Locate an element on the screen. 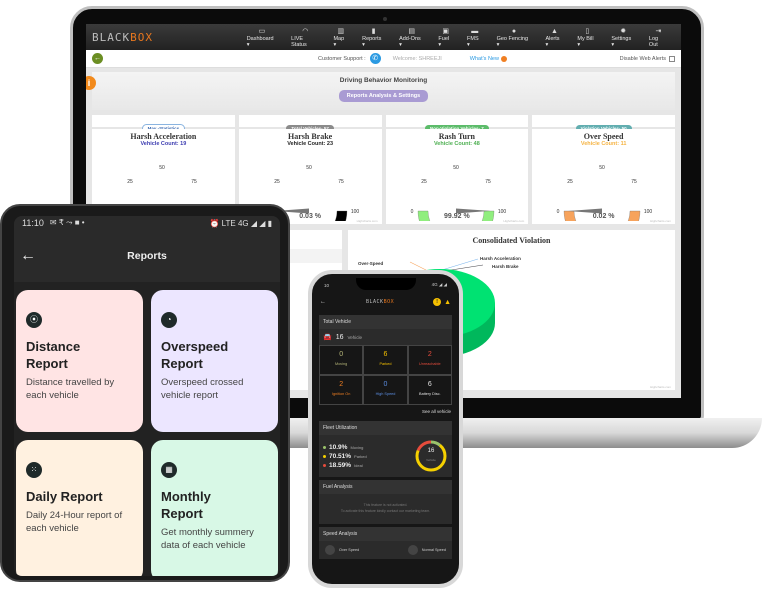 This screenshot has height=589, width=768. status-cell: 2 Ignition On is located at coordinates (341, 390).